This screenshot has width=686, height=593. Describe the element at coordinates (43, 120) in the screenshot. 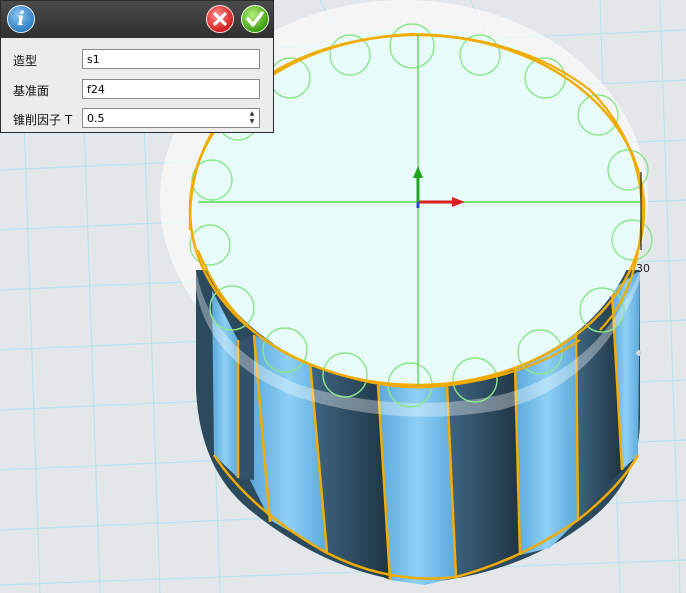

I see `taper-factor-label: 锥削因子 T` at that location.